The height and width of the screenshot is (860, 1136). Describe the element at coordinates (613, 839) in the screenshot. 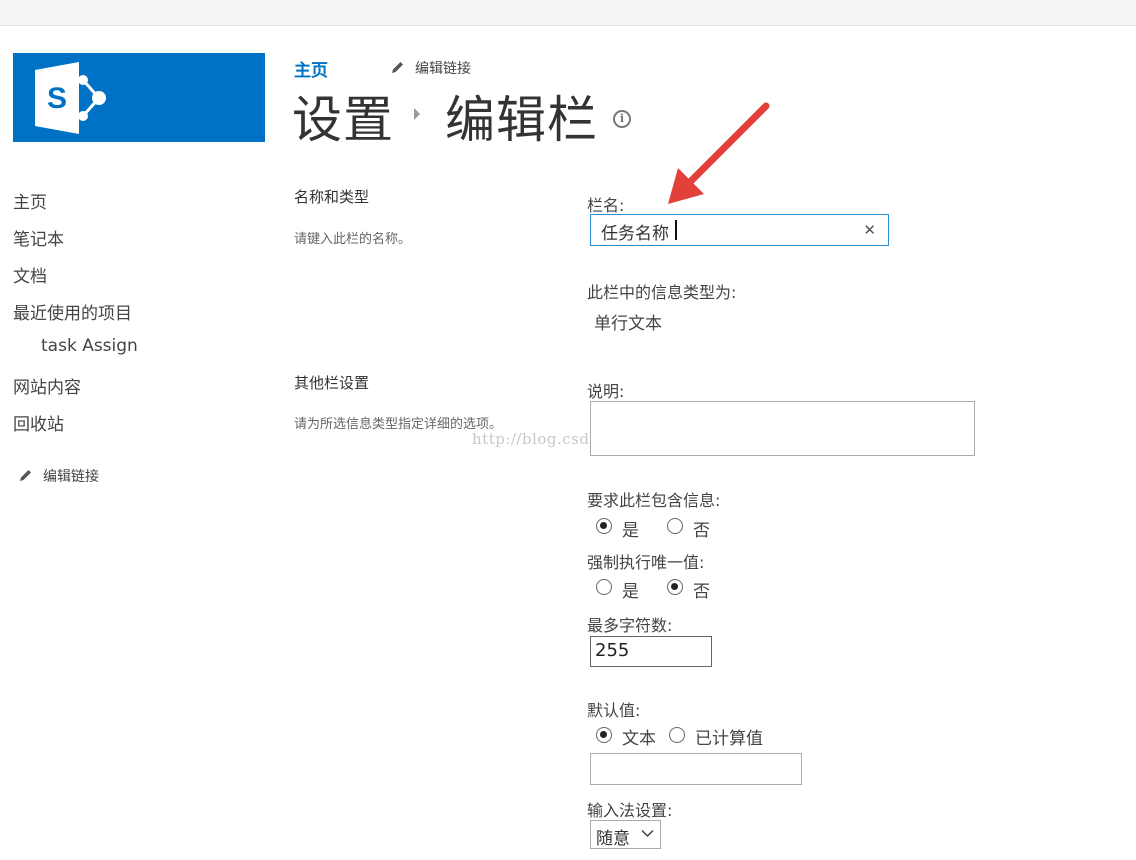

I see `ime-select-value: 随意` at that location.